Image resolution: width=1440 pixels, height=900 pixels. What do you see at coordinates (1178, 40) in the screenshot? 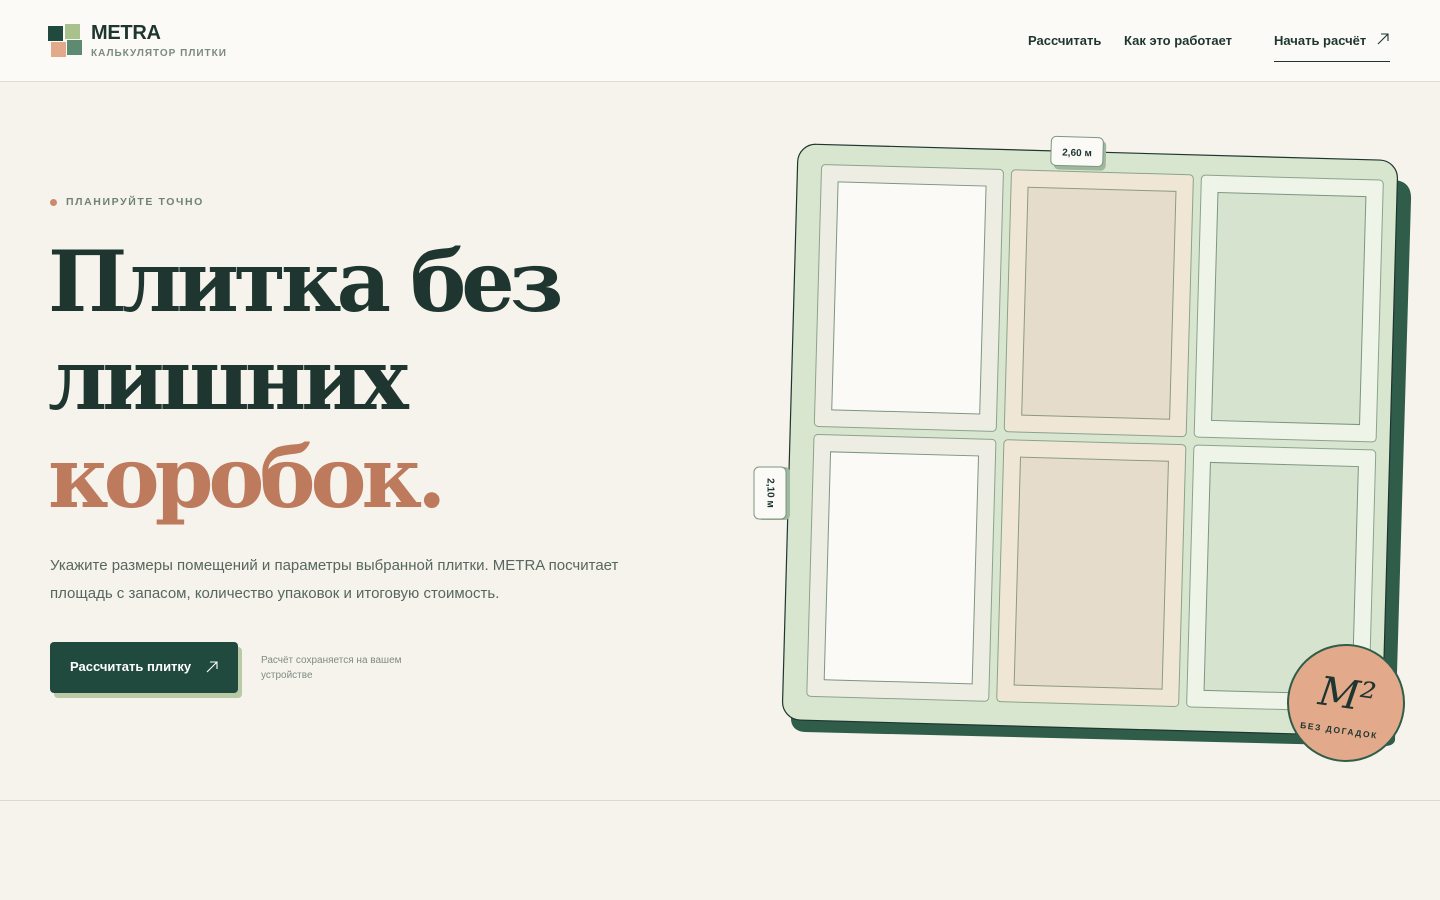
I see `nav-link-how-it-works: Как это работает` at bounding box center [1178, 40].